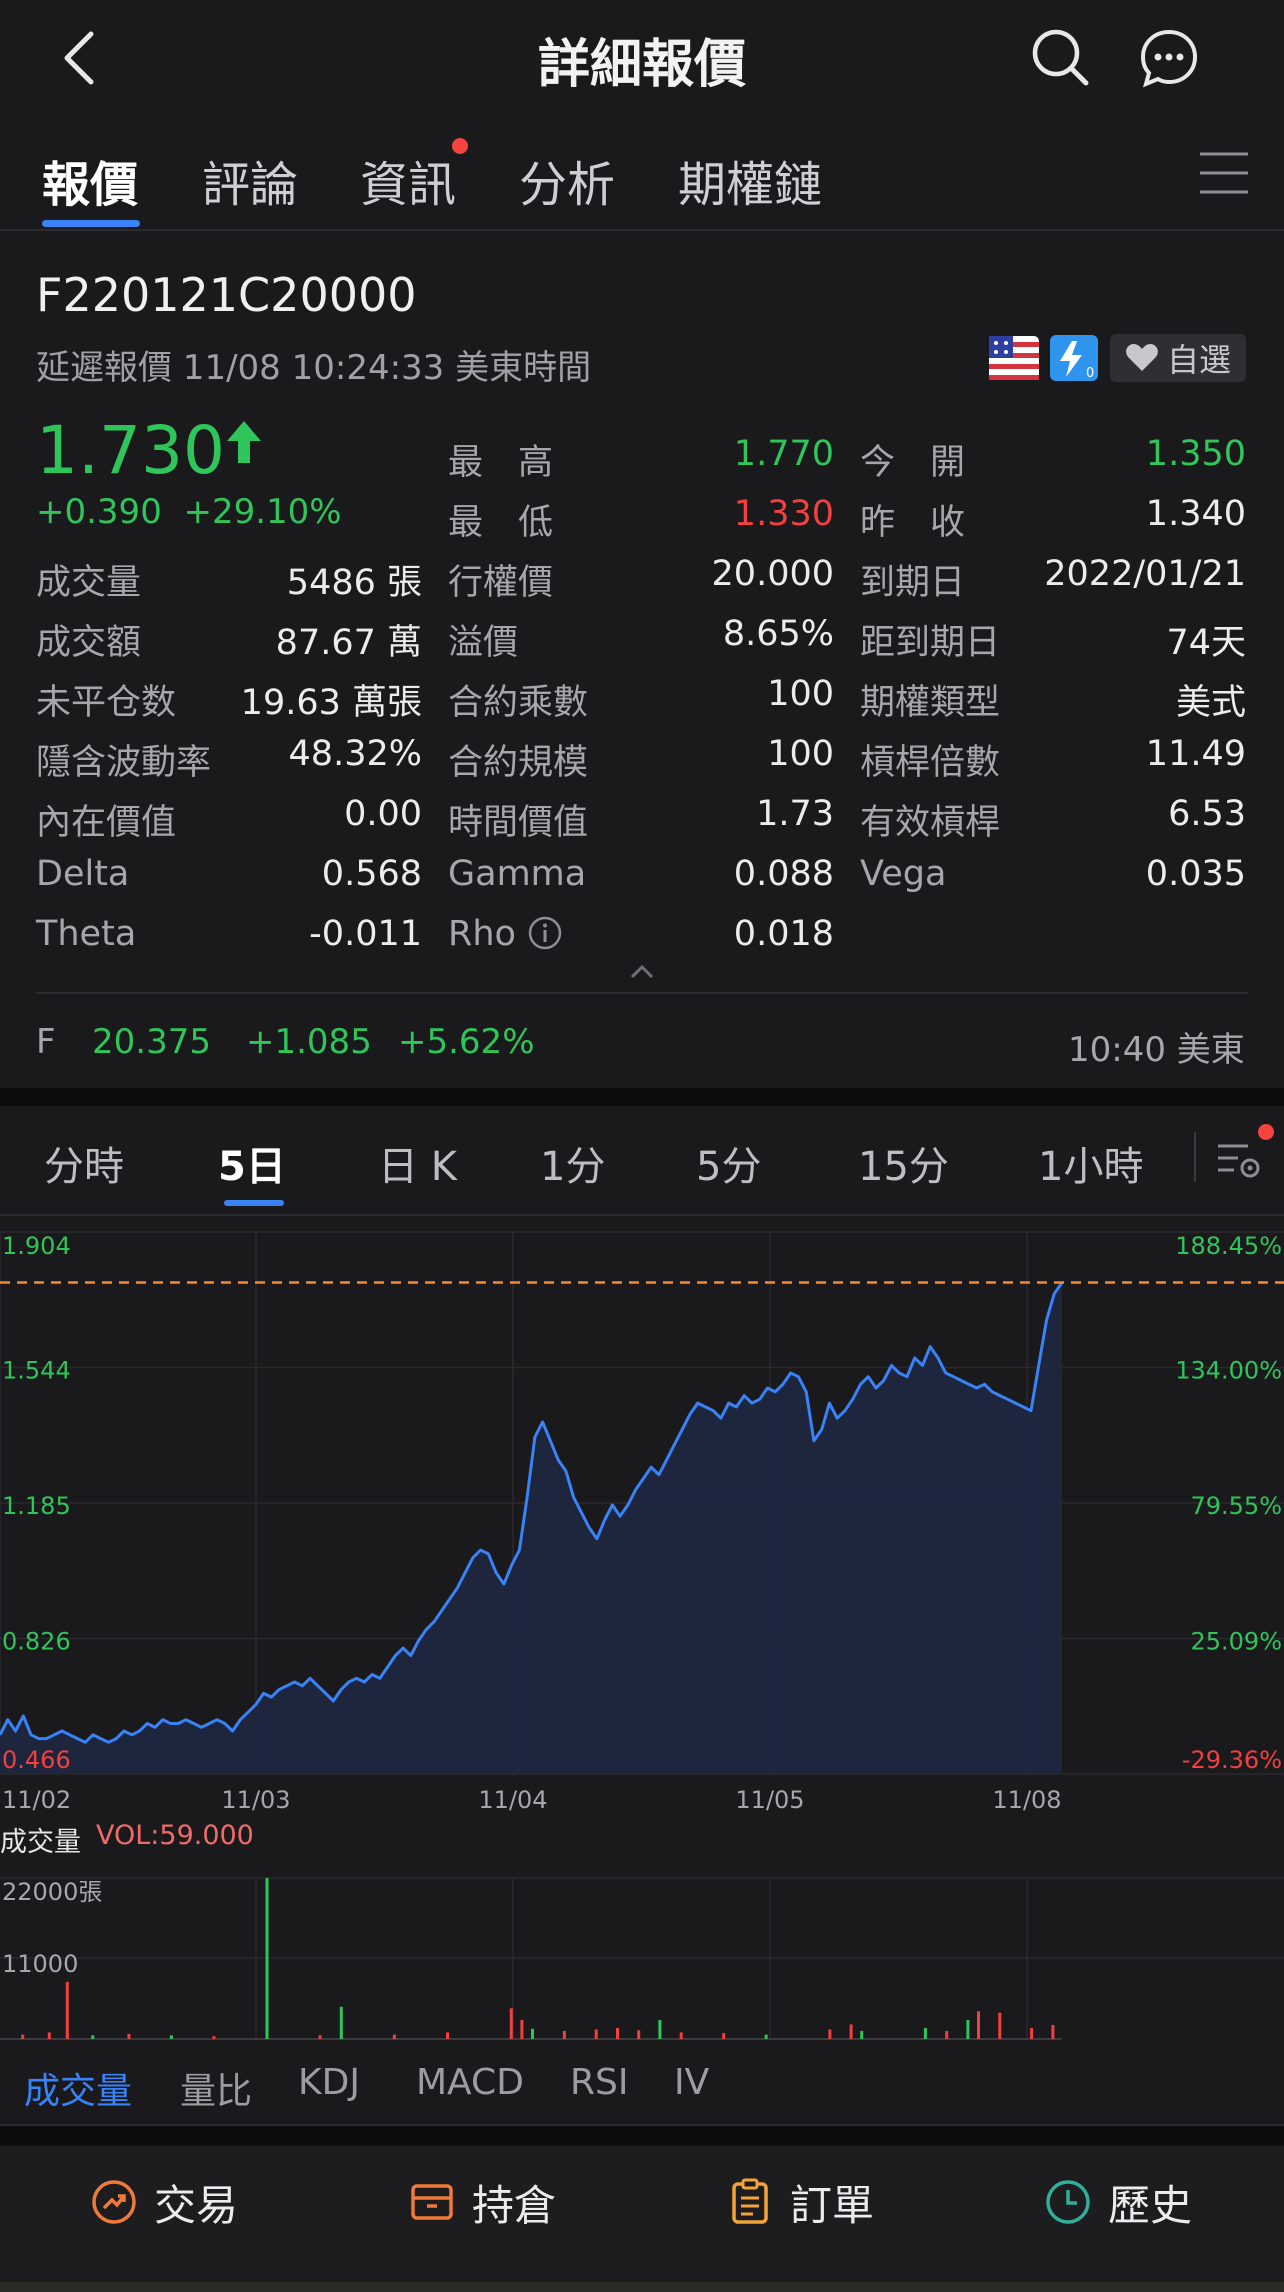  What do you see at coordinates (514, 2205) in the screenshot?
I see `position-label: 持倉` at bounding box center [514, 2205].